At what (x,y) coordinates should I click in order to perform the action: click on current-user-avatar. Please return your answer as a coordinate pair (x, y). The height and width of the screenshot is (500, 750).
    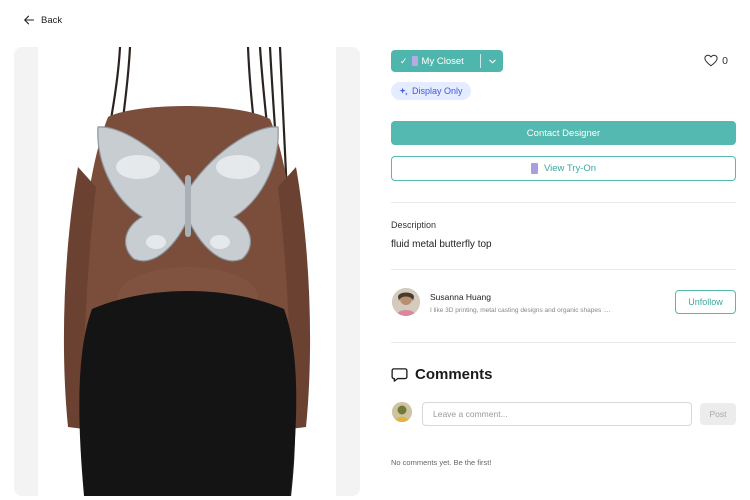
    Looking at the image, I should click on (402, 412).